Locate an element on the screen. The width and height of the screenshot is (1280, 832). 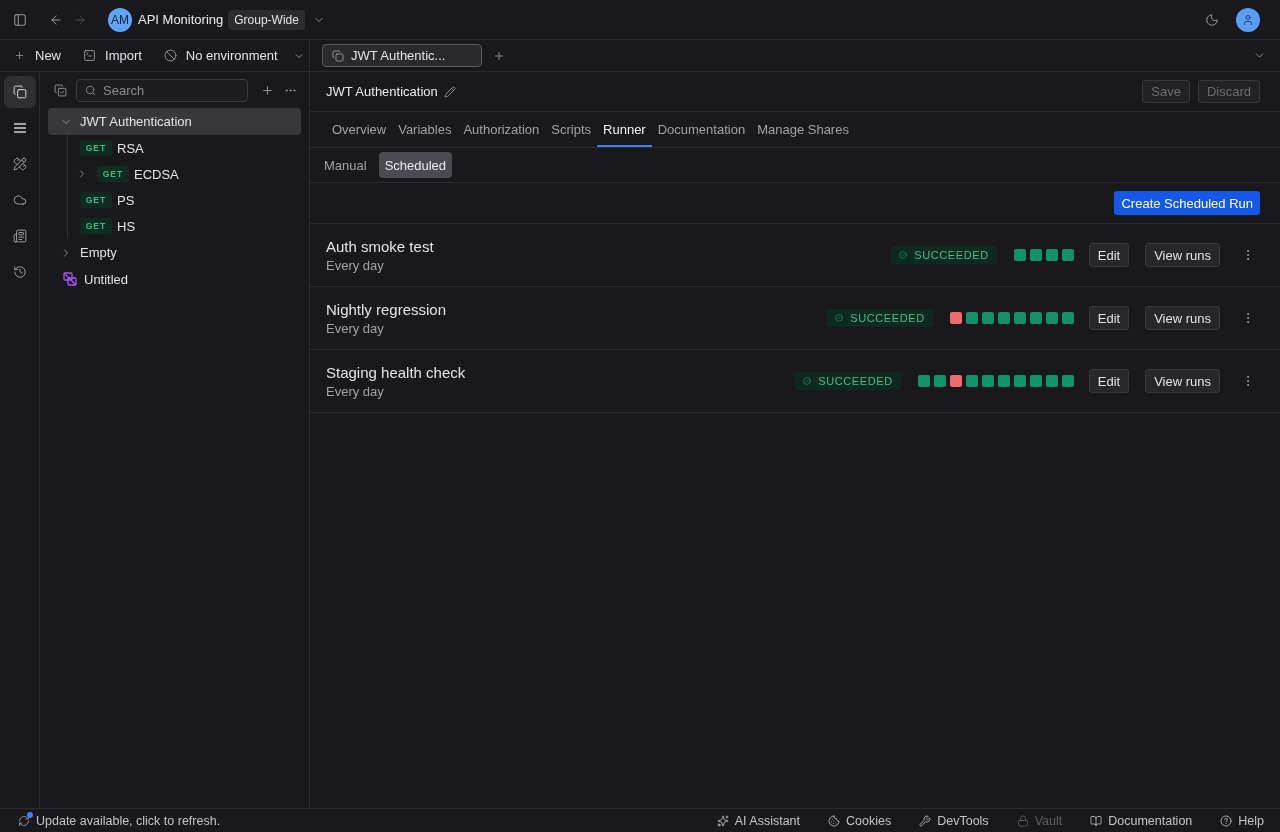
status-bar-item: Documentation is located at coordinates (1141, 820).